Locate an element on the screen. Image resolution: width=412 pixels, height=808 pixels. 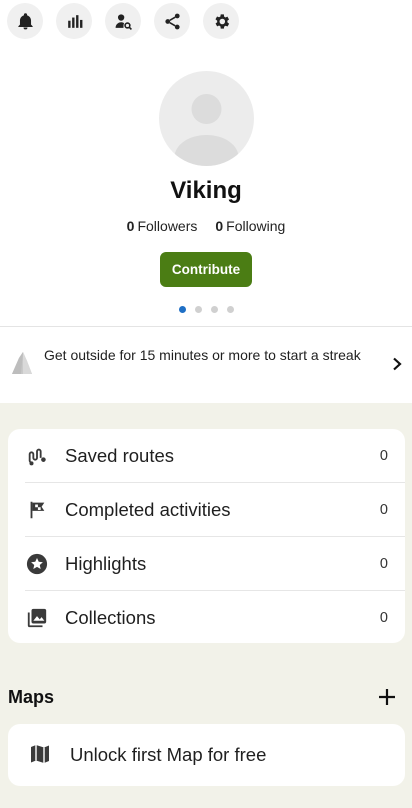
unlock-map-label: Unlock first Map for free is located at coordinates (168, 754).